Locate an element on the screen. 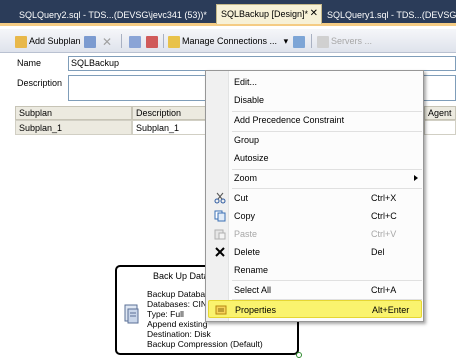 Image resolution: width=456 pixels, height=358 pixels. copy-icon is located at coordinates (220, 216).